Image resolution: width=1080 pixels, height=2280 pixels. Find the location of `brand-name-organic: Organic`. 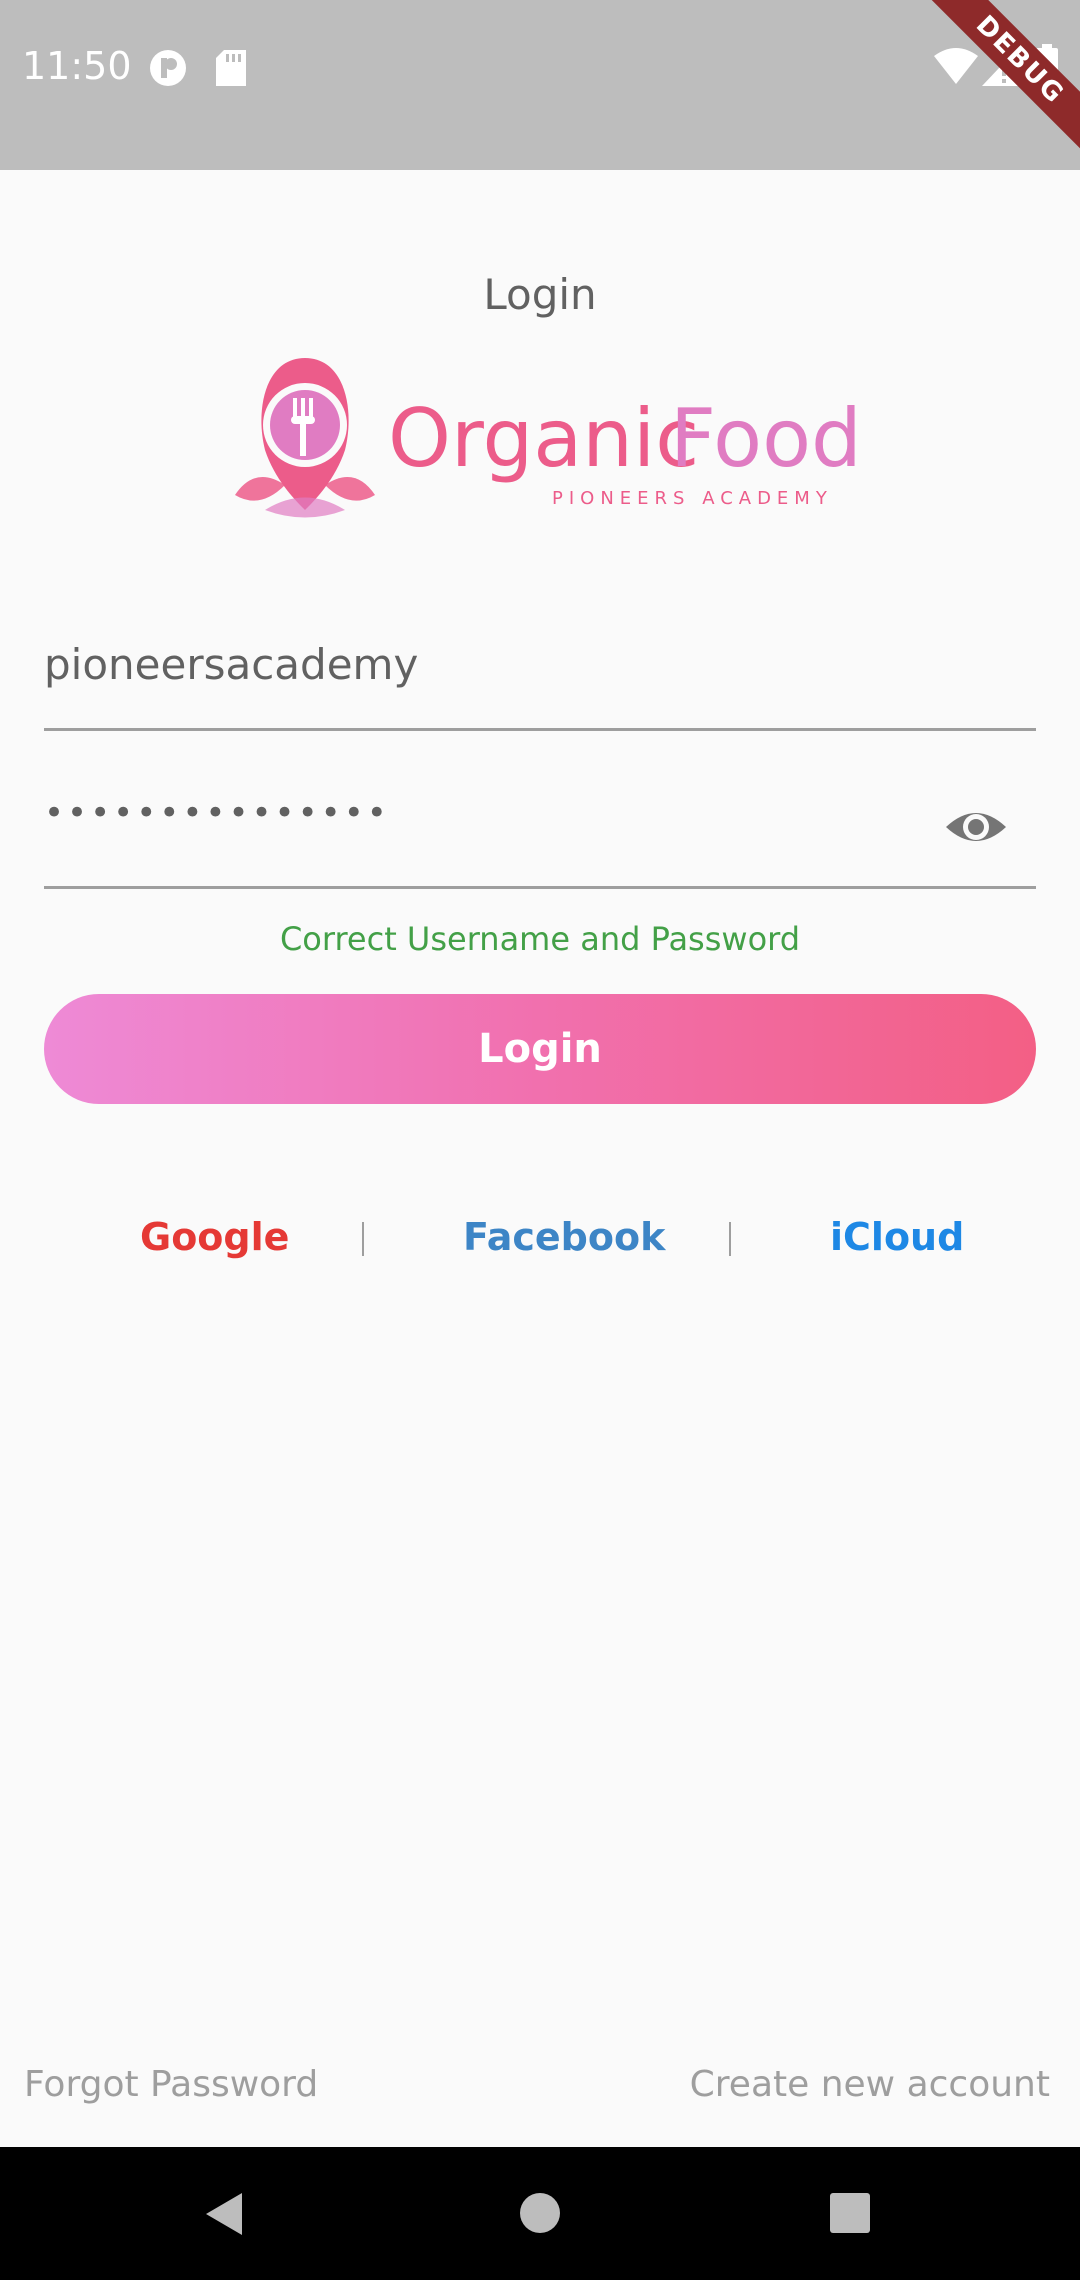

brand-name-organic: Organic is located at coordinates (544, 438).